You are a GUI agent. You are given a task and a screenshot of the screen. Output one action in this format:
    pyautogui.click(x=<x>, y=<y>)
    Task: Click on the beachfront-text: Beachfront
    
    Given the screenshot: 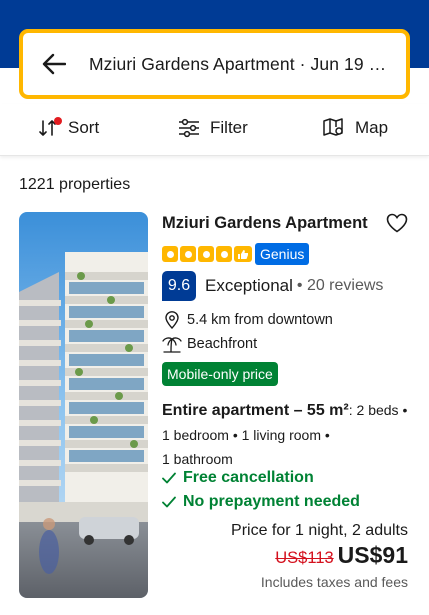 What is the action you would take?
    pyautogui.click(x=222, y=344)
    